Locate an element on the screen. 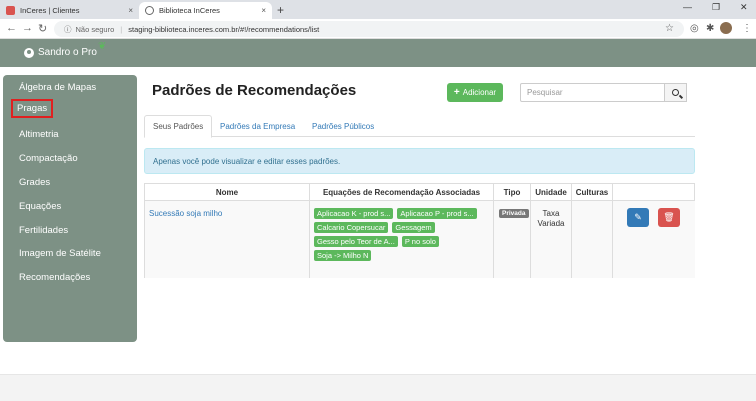 The width and height of the screenshot is (756, 401). back-button: ← is located at coordinates (11, 28).